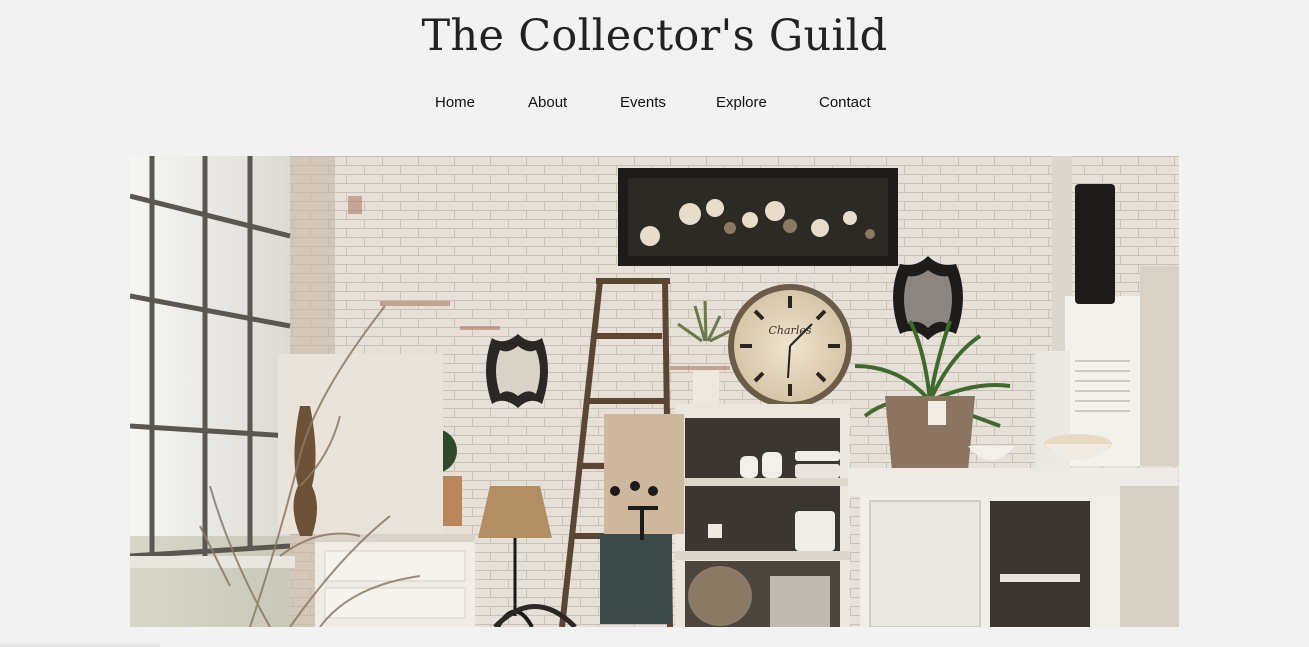 This screenshot has height=647, width=1309. I want to click on nav-events-link: Events, so click(643, 103).